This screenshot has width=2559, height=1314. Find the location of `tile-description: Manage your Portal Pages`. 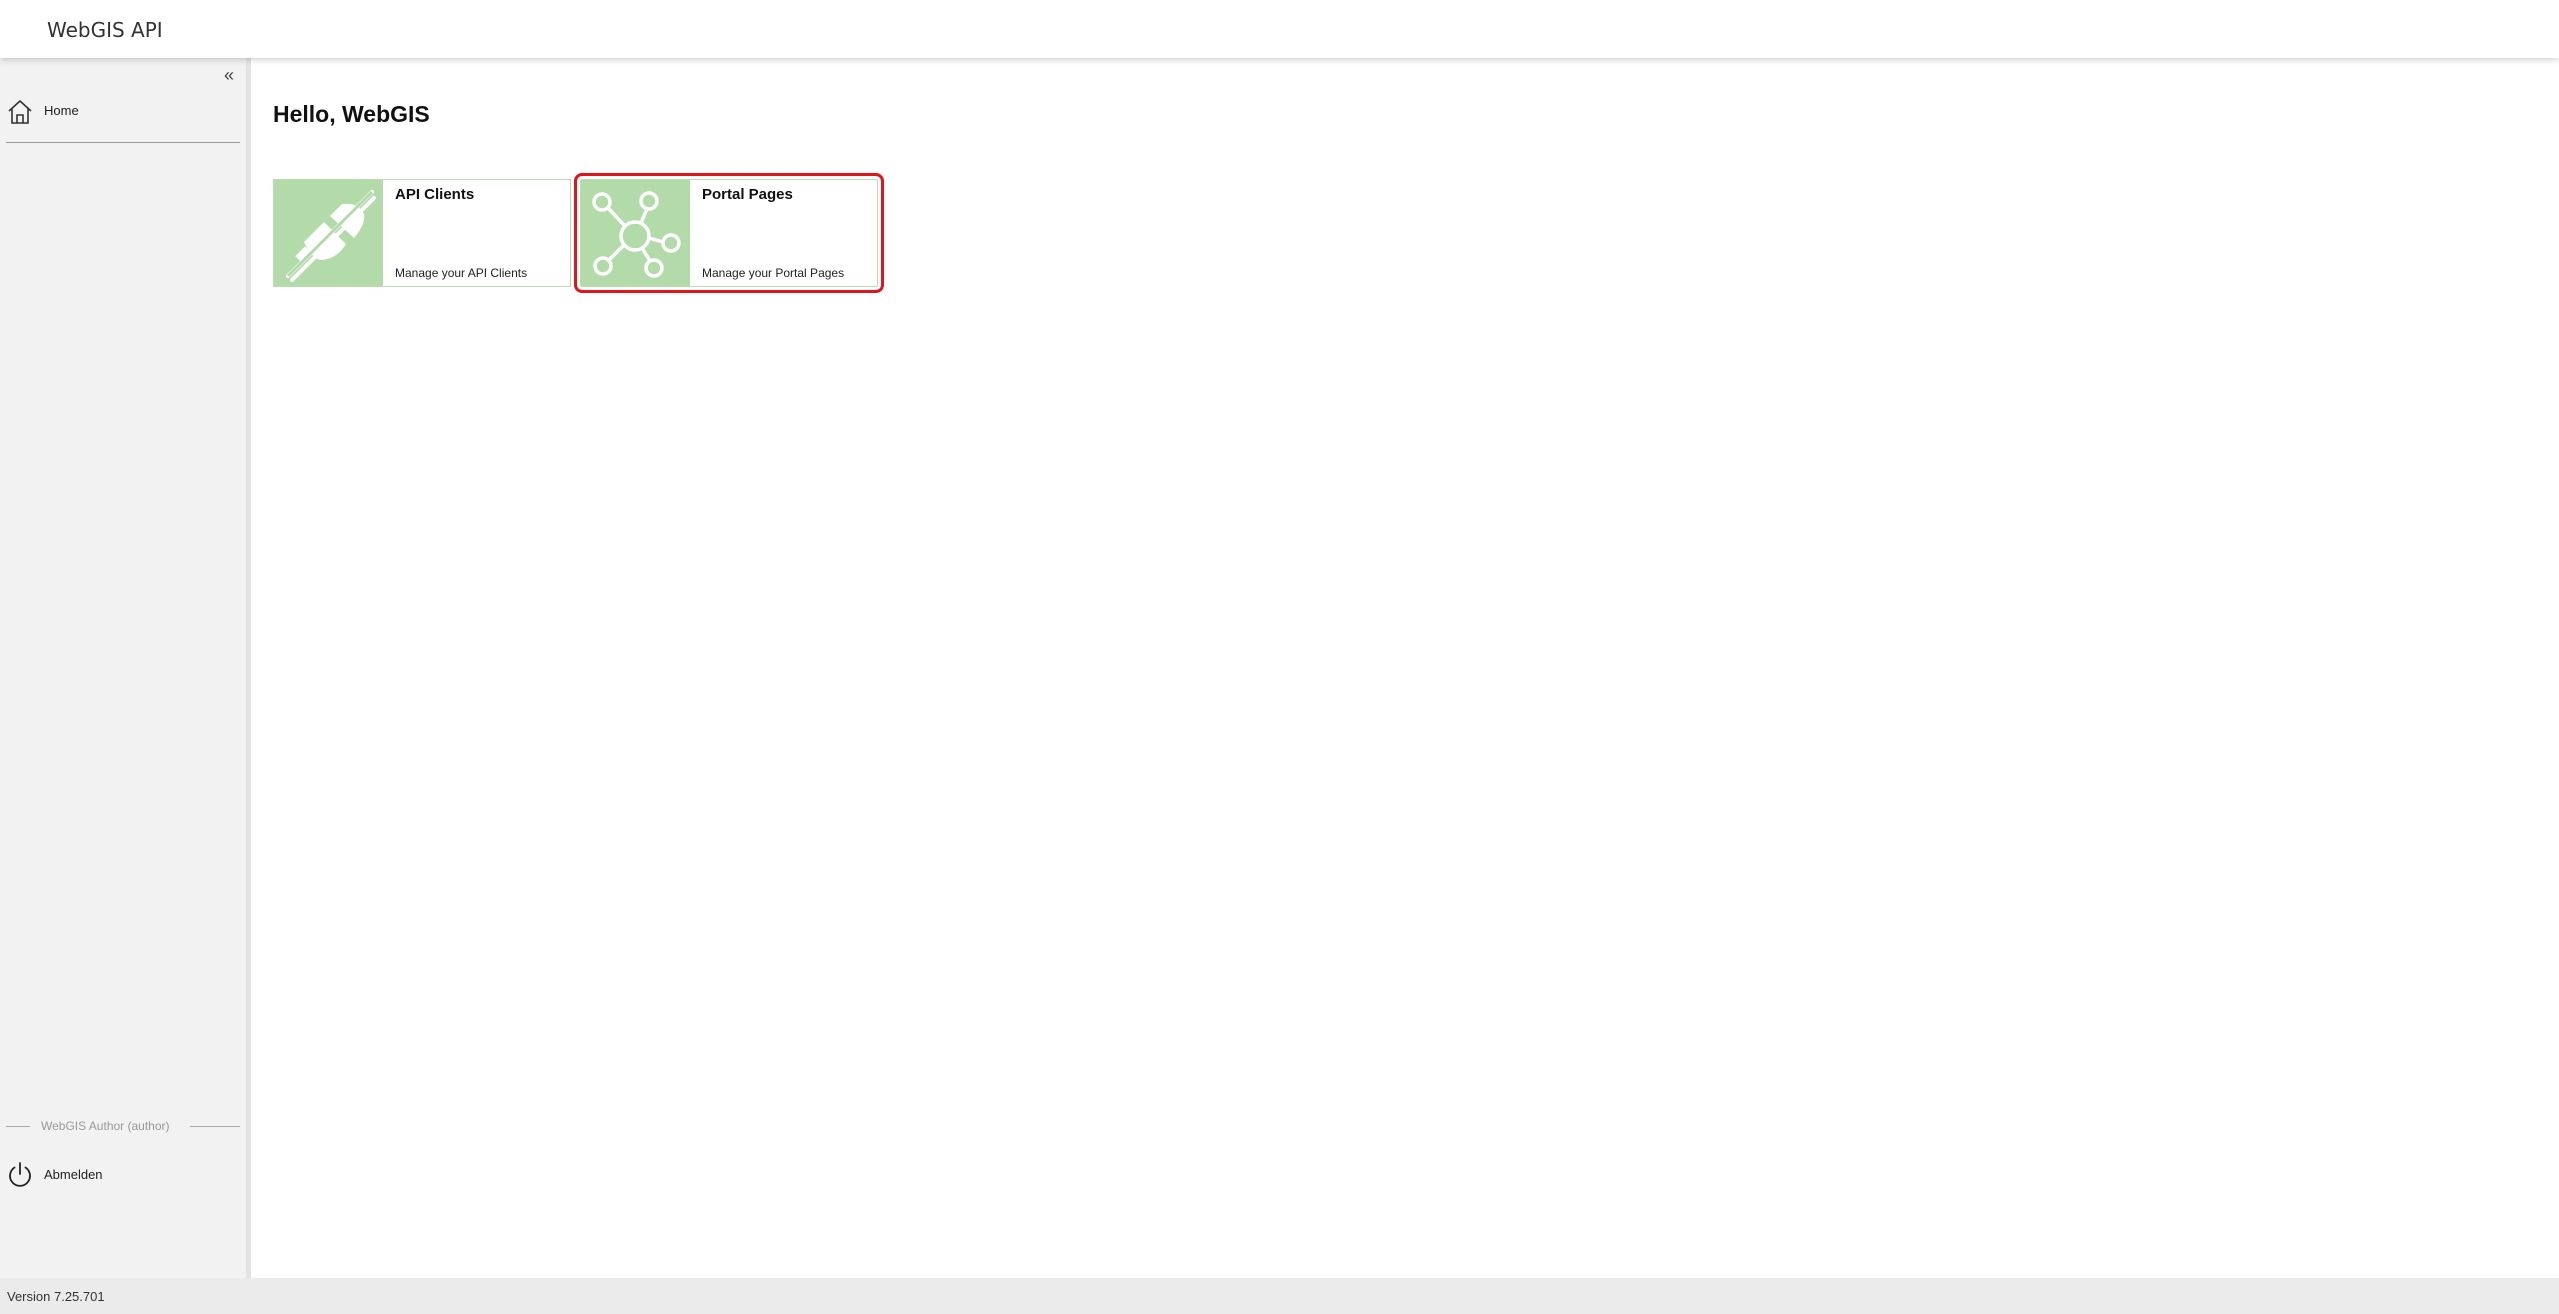

tile-description: Manage your Portal Pages is located at coordinates (773, 273).